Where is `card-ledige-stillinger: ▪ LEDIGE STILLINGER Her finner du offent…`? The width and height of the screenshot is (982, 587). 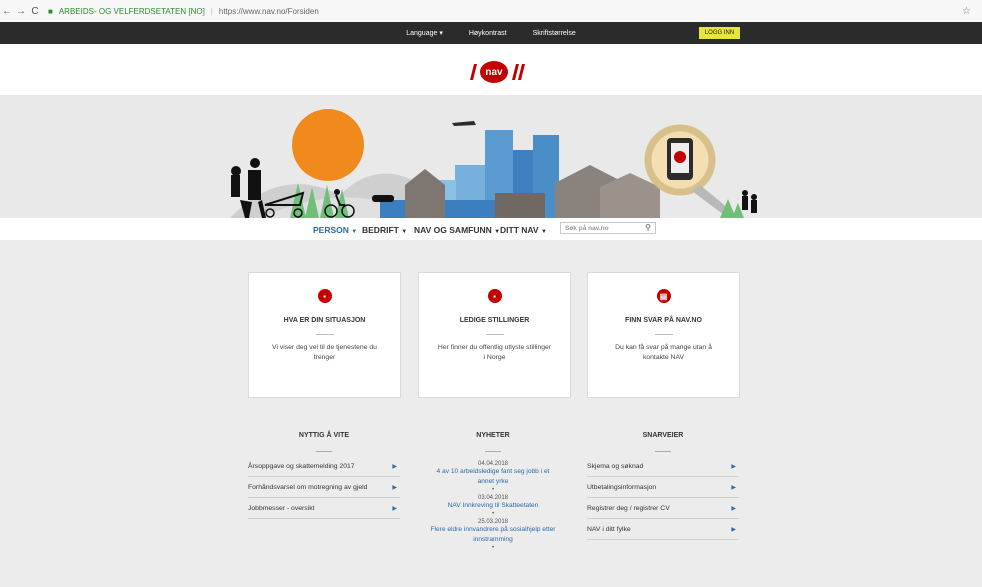
card-ledige-stillinger: ▪ LEDIGE STILLINGER Her finner du offent… is located at coordinates (494, 335).